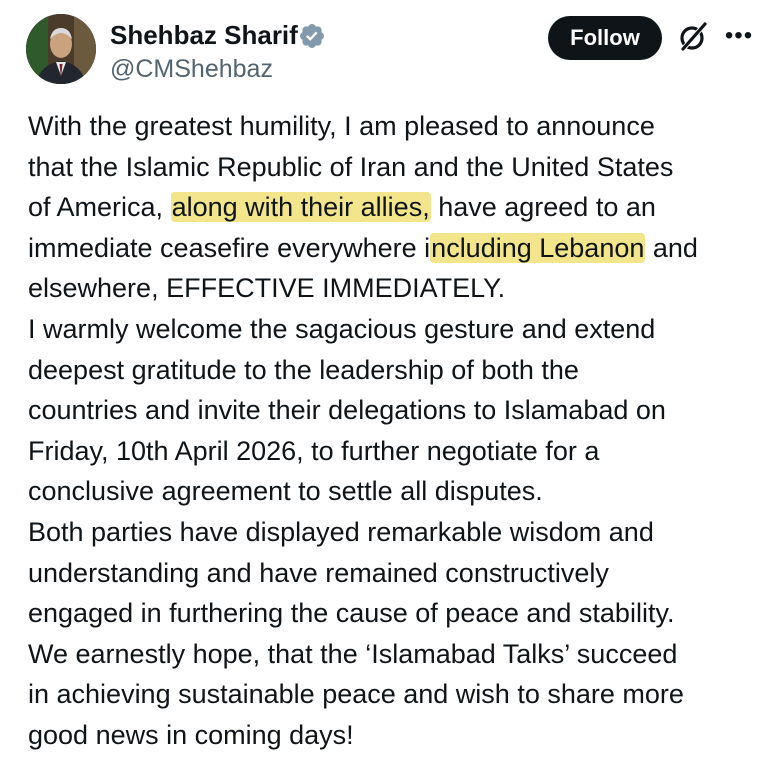  I want to click on verified-badge-icon, so click(312, 36).